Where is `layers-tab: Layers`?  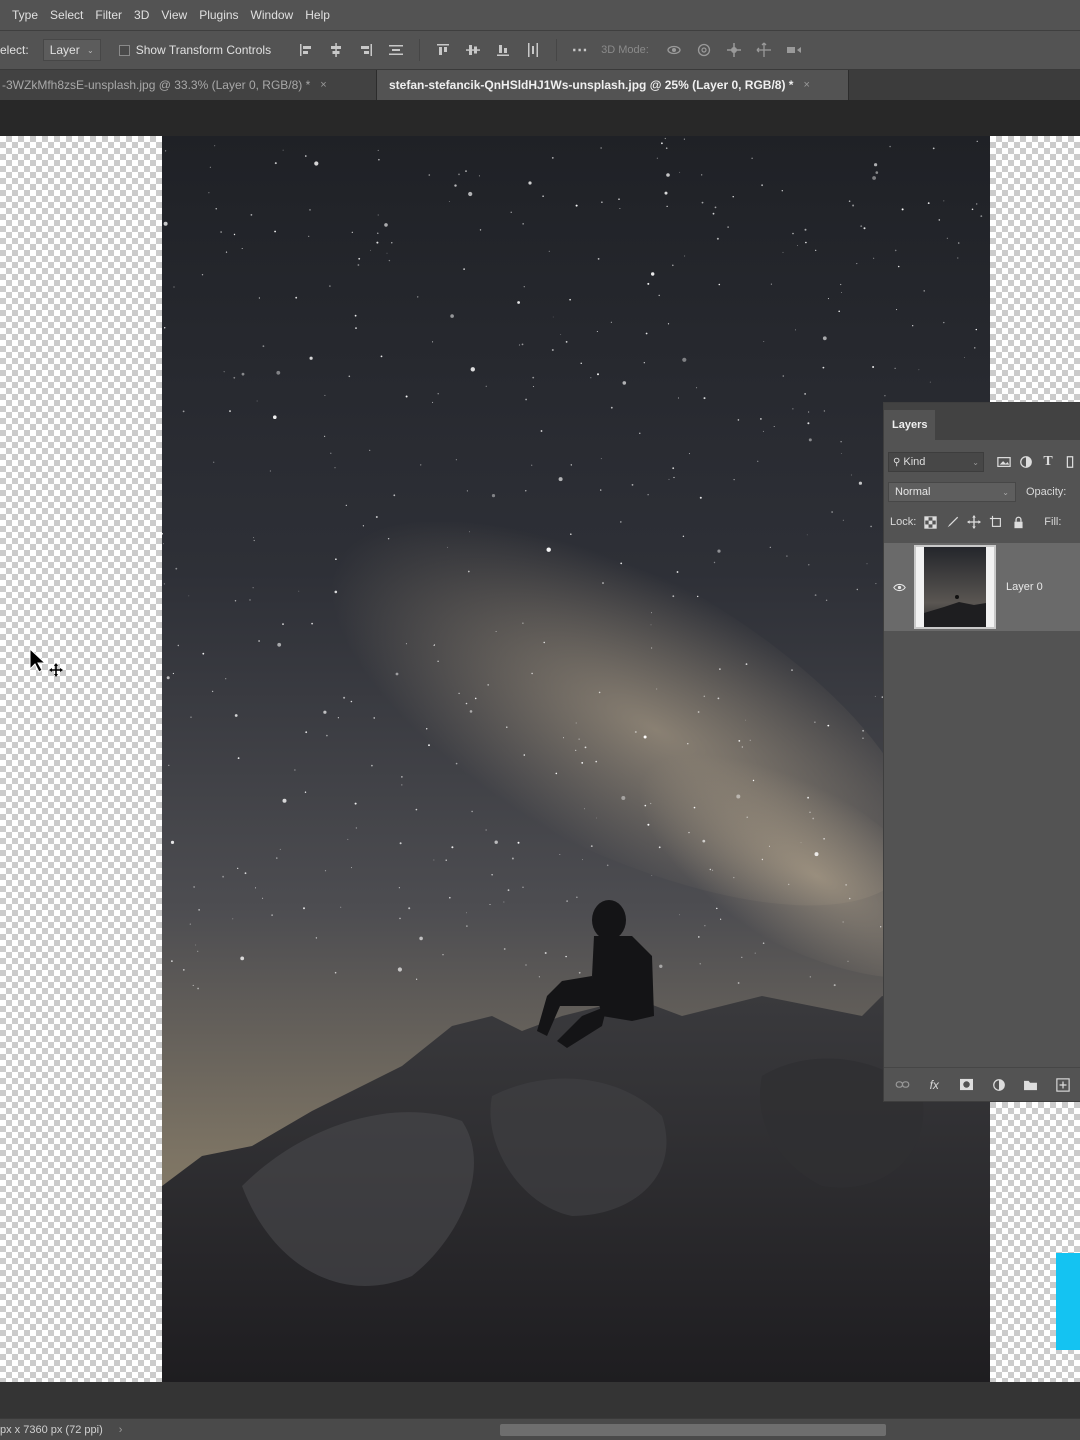
layers-tab: Layers is located at coordinates (910, 425).